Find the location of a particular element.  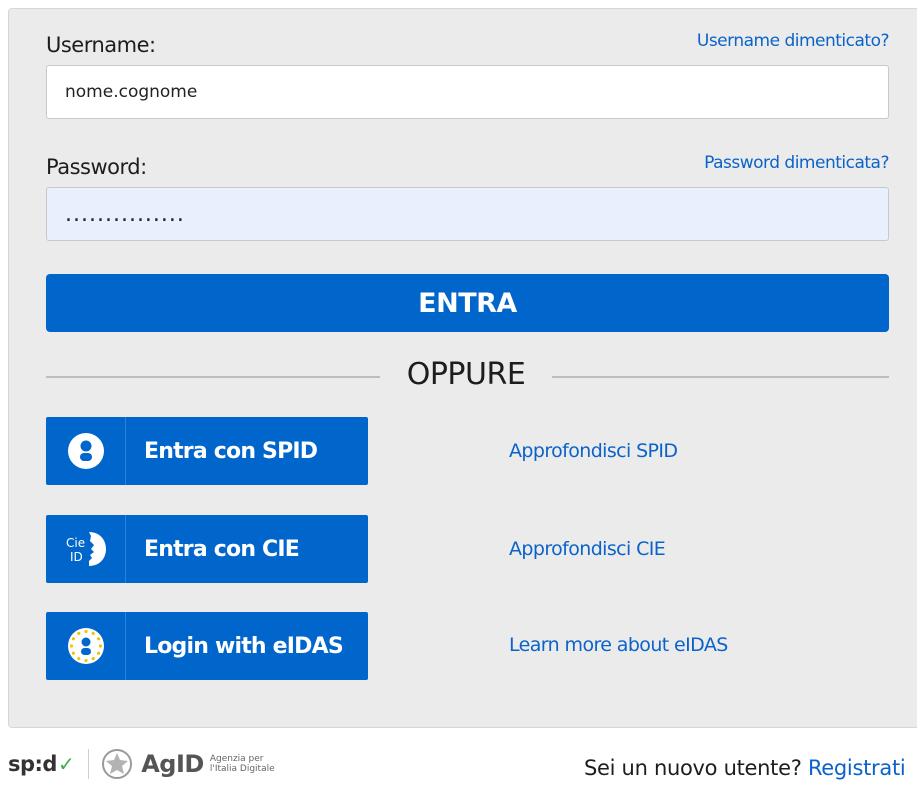

spid-check-icon: ✓ is located at coordinates (66, 764).